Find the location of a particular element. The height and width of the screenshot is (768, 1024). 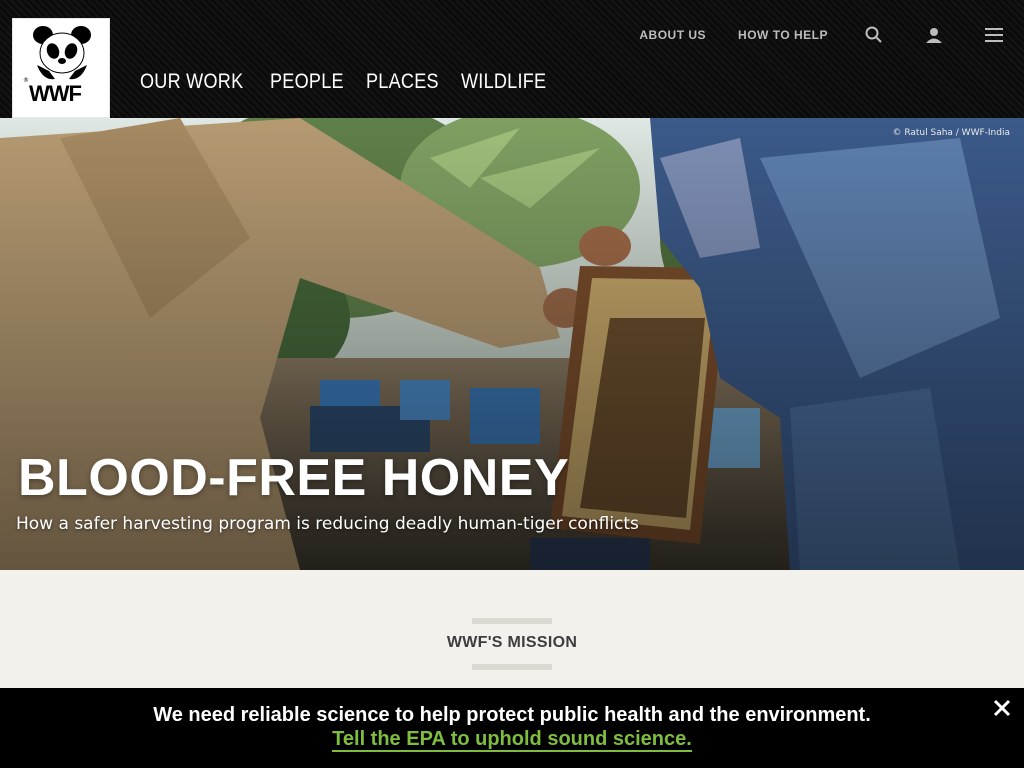

how-to-help-button: HOW TO HELP is located at coordinates (783, 35).